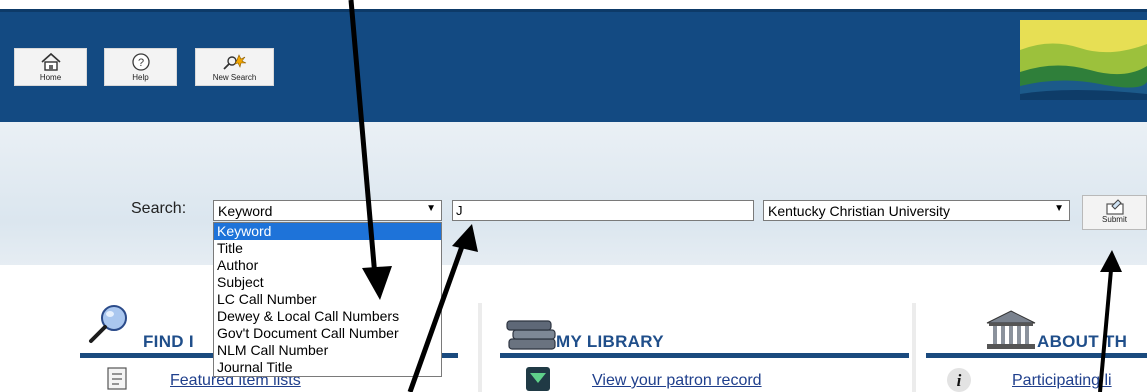 Image resolution: width=1147 pixels, height=392 pixels. What do you see at coordinates (140, 77) in the screenshot?
I see `help-button-label: Help` at bounding box center [140, 77].